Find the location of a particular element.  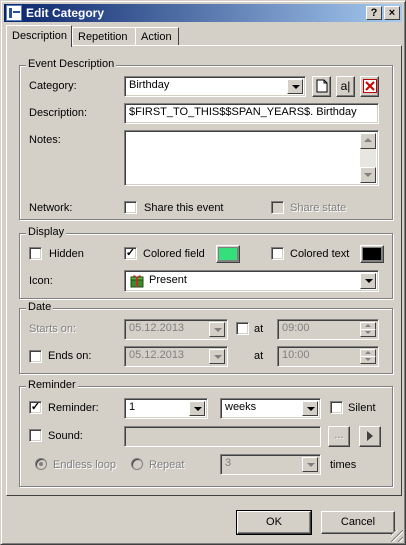

hidden-checkbox is located at coordinates (35, 253).